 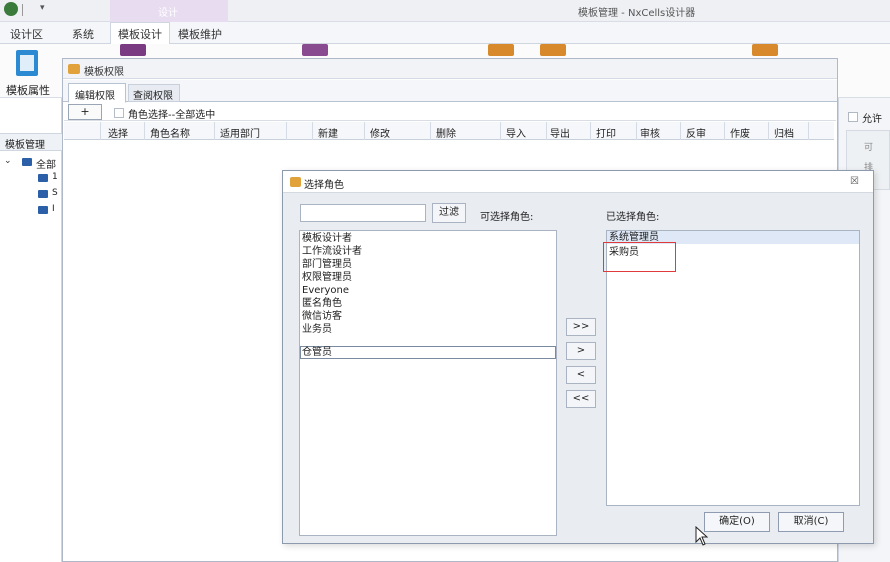 What do you see at coordinates (83, 34) in the screenshot?
I see `ribbon-tab-system: 系统` at bounding box center [83, 34].